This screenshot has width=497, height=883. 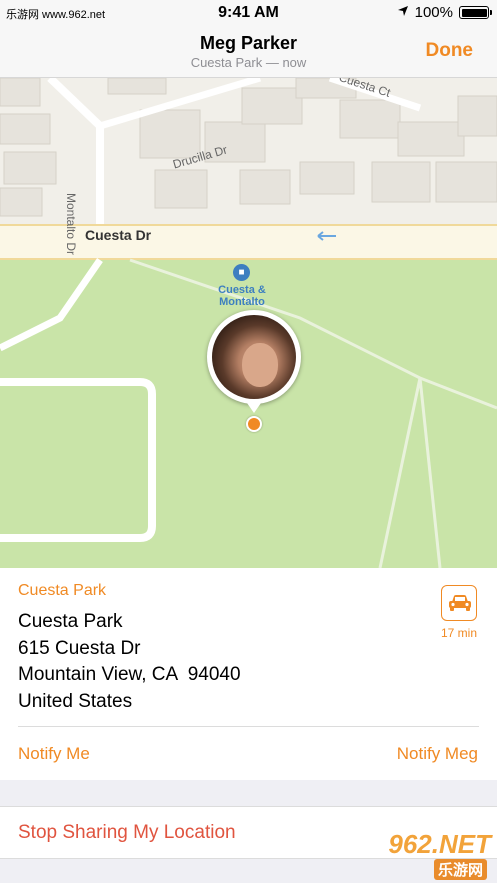 What do you see at coordinates (70, 621) in the screenshot?
I see `address-line: Cuesta Park` at bounding box center [70, 621].